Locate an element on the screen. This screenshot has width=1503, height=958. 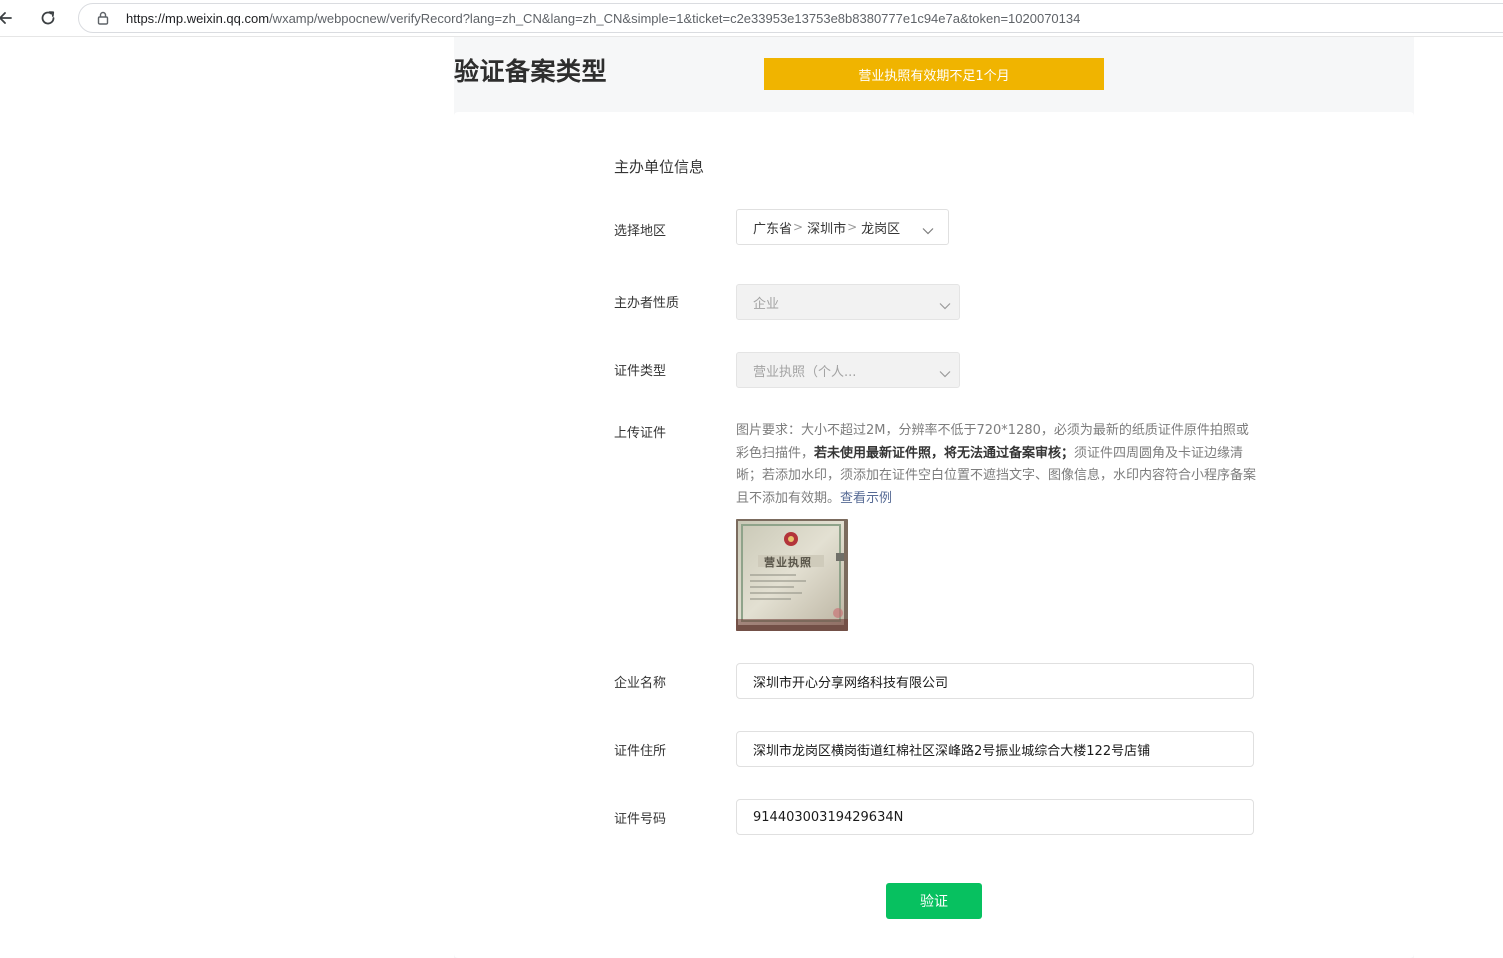
address-input: 深圳市龙岗区横岗街道红棉社区深峰路2号振业城综合大楼122号店铺 is located at coordinates (995, 749).